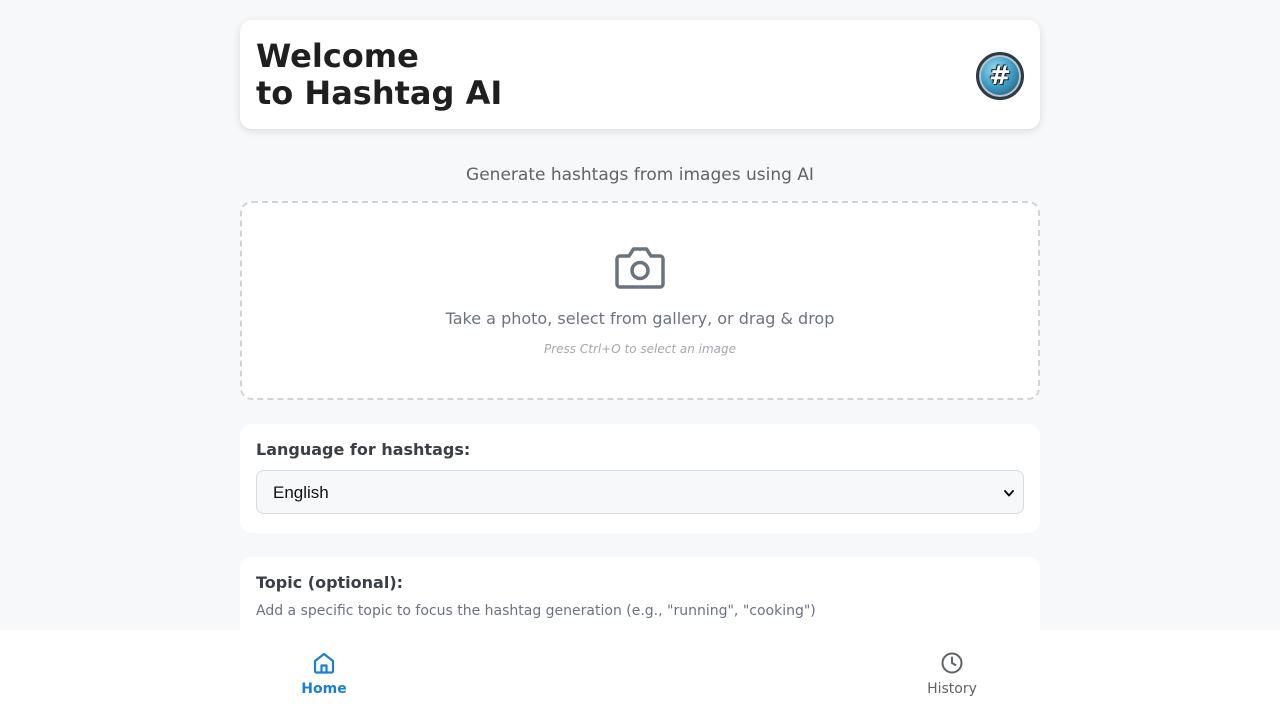 This screenshot has width=1280, height=720. I want to click on title-line-2: to Hashtag AI, so click(379, 93).